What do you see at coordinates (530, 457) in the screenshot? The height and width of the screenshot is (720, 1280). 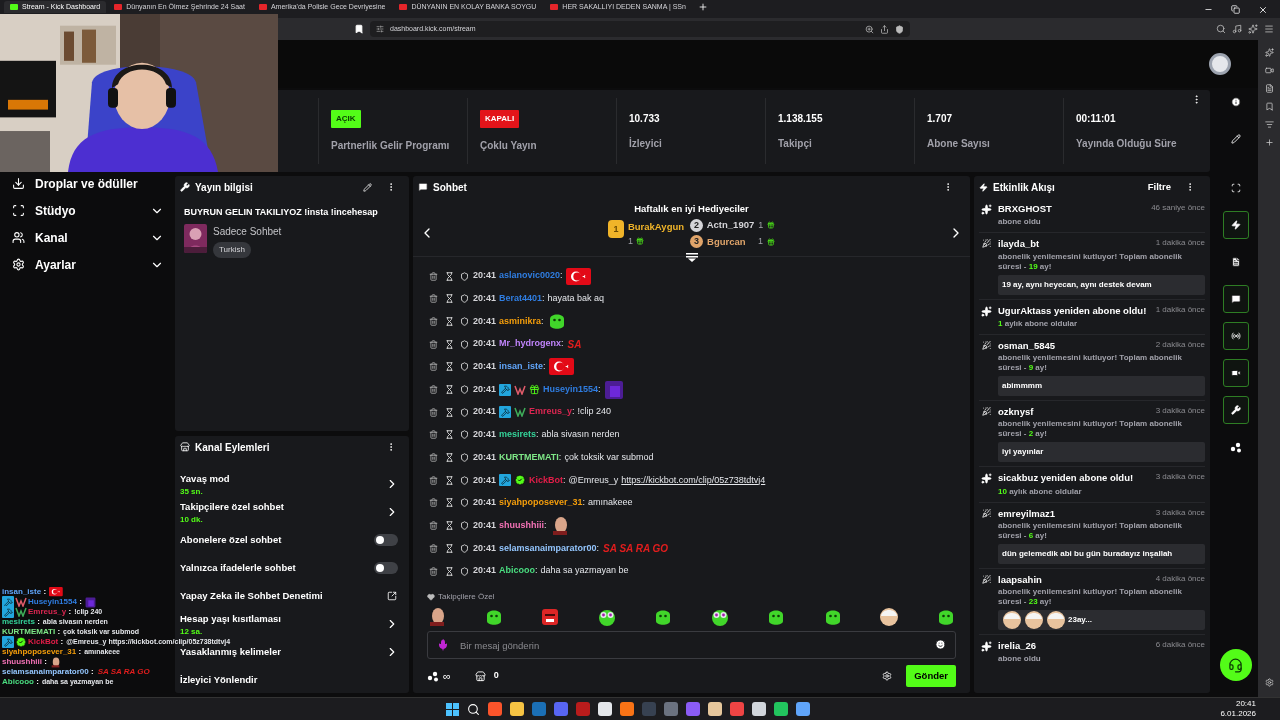 I see `chat-username: KURTMEMATI:` at bounding box center [530, 457].